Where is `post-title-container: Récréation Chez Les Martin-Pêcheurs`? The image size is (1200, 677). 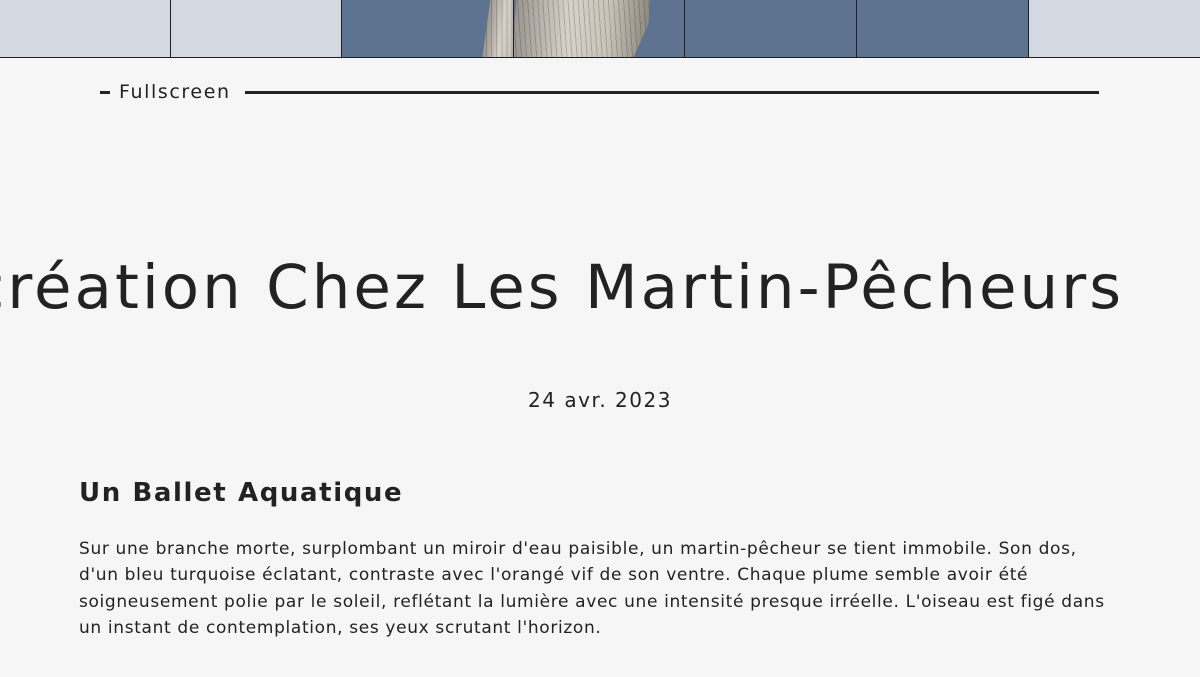 post-title-container: Récréation Chez Les Martin-Pêcheurs is located at coordinates (600, 290).